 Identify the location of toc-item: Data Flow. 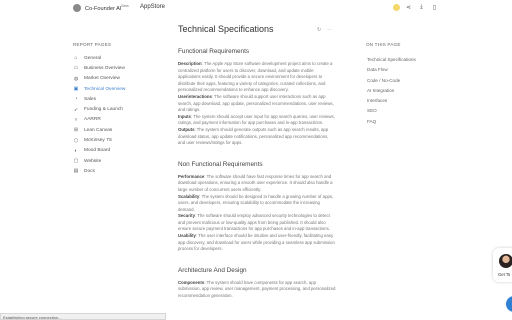
(391, 70).